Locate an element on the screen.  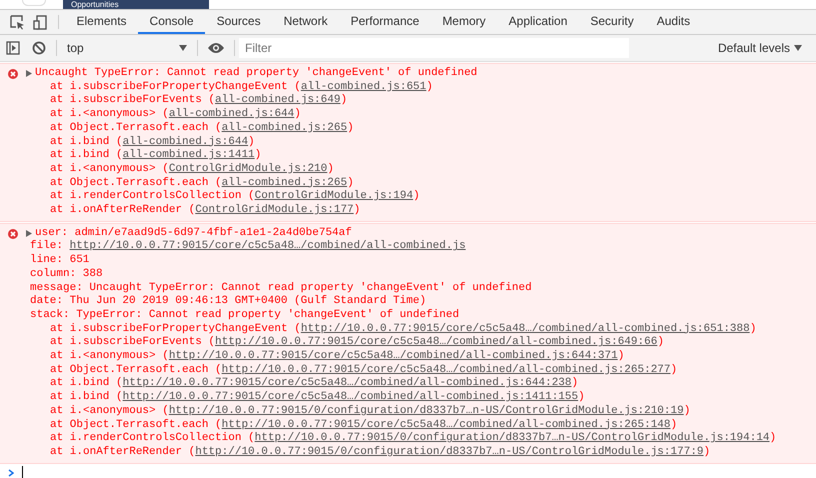
page-header-title: Opportunities is located at coordinates (136, 4).